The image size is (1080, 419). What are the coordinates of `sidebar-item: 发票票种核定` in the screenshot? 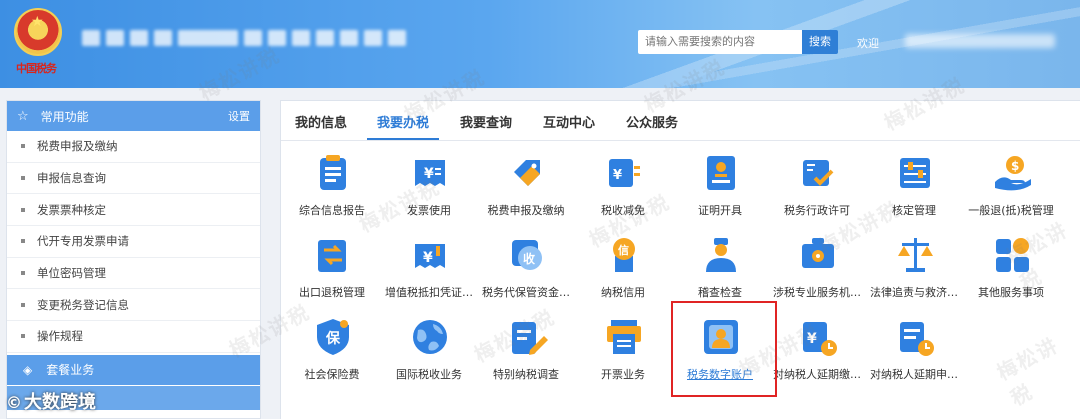 It's located at (133, 210).